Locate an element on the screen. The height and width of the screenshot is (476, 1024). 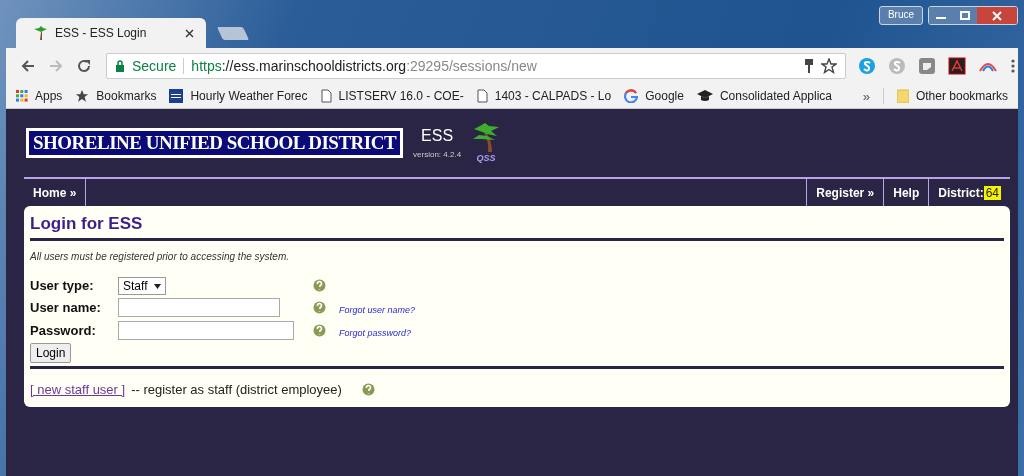
bookmark-item: Consolidated Applica is located at coordinates (764, 96).